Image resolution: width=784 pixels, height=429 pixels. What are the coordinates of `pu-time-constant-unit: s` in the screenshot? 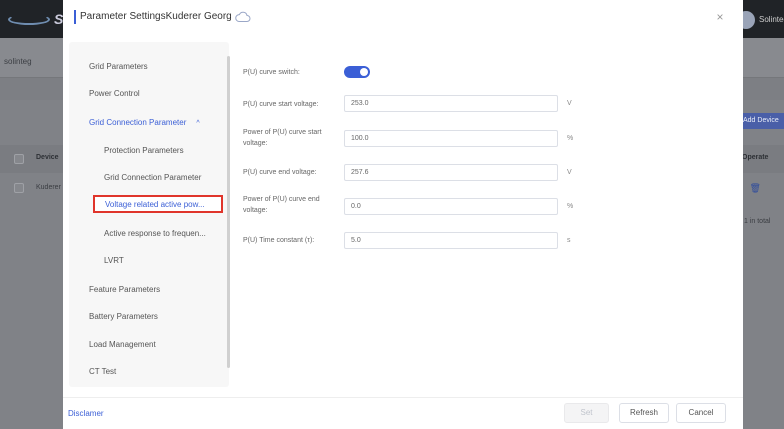 It's located at (569, 240).